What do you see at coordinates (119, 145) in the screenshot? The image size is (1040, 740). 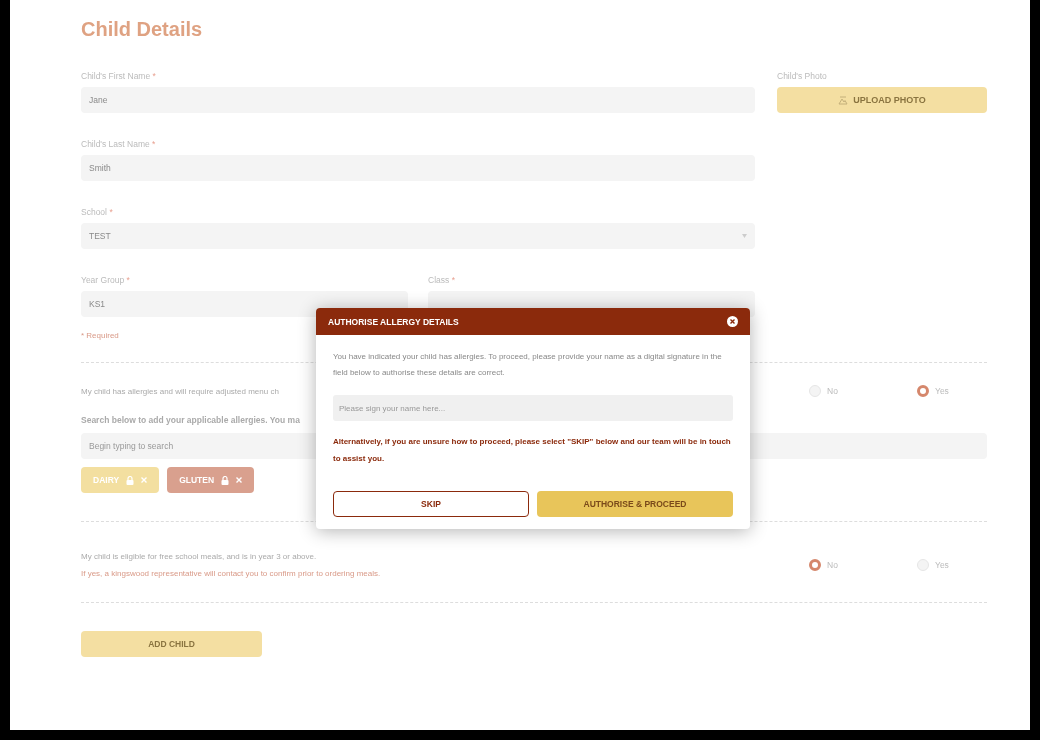 I see `field-label: Child's Last Name *` at bounding box center [119, 145].